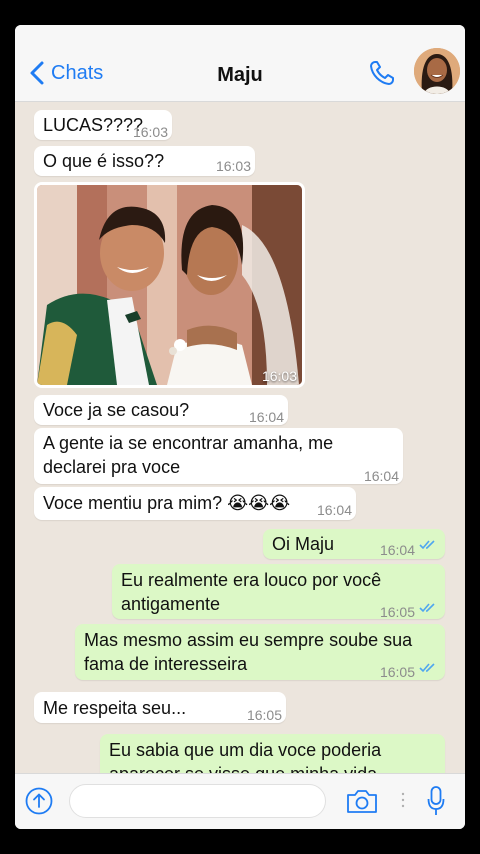 The image size is (480, 854). I want to click on message-bubble-incoming: LUCAS???? 16:03, so click(103, 125).